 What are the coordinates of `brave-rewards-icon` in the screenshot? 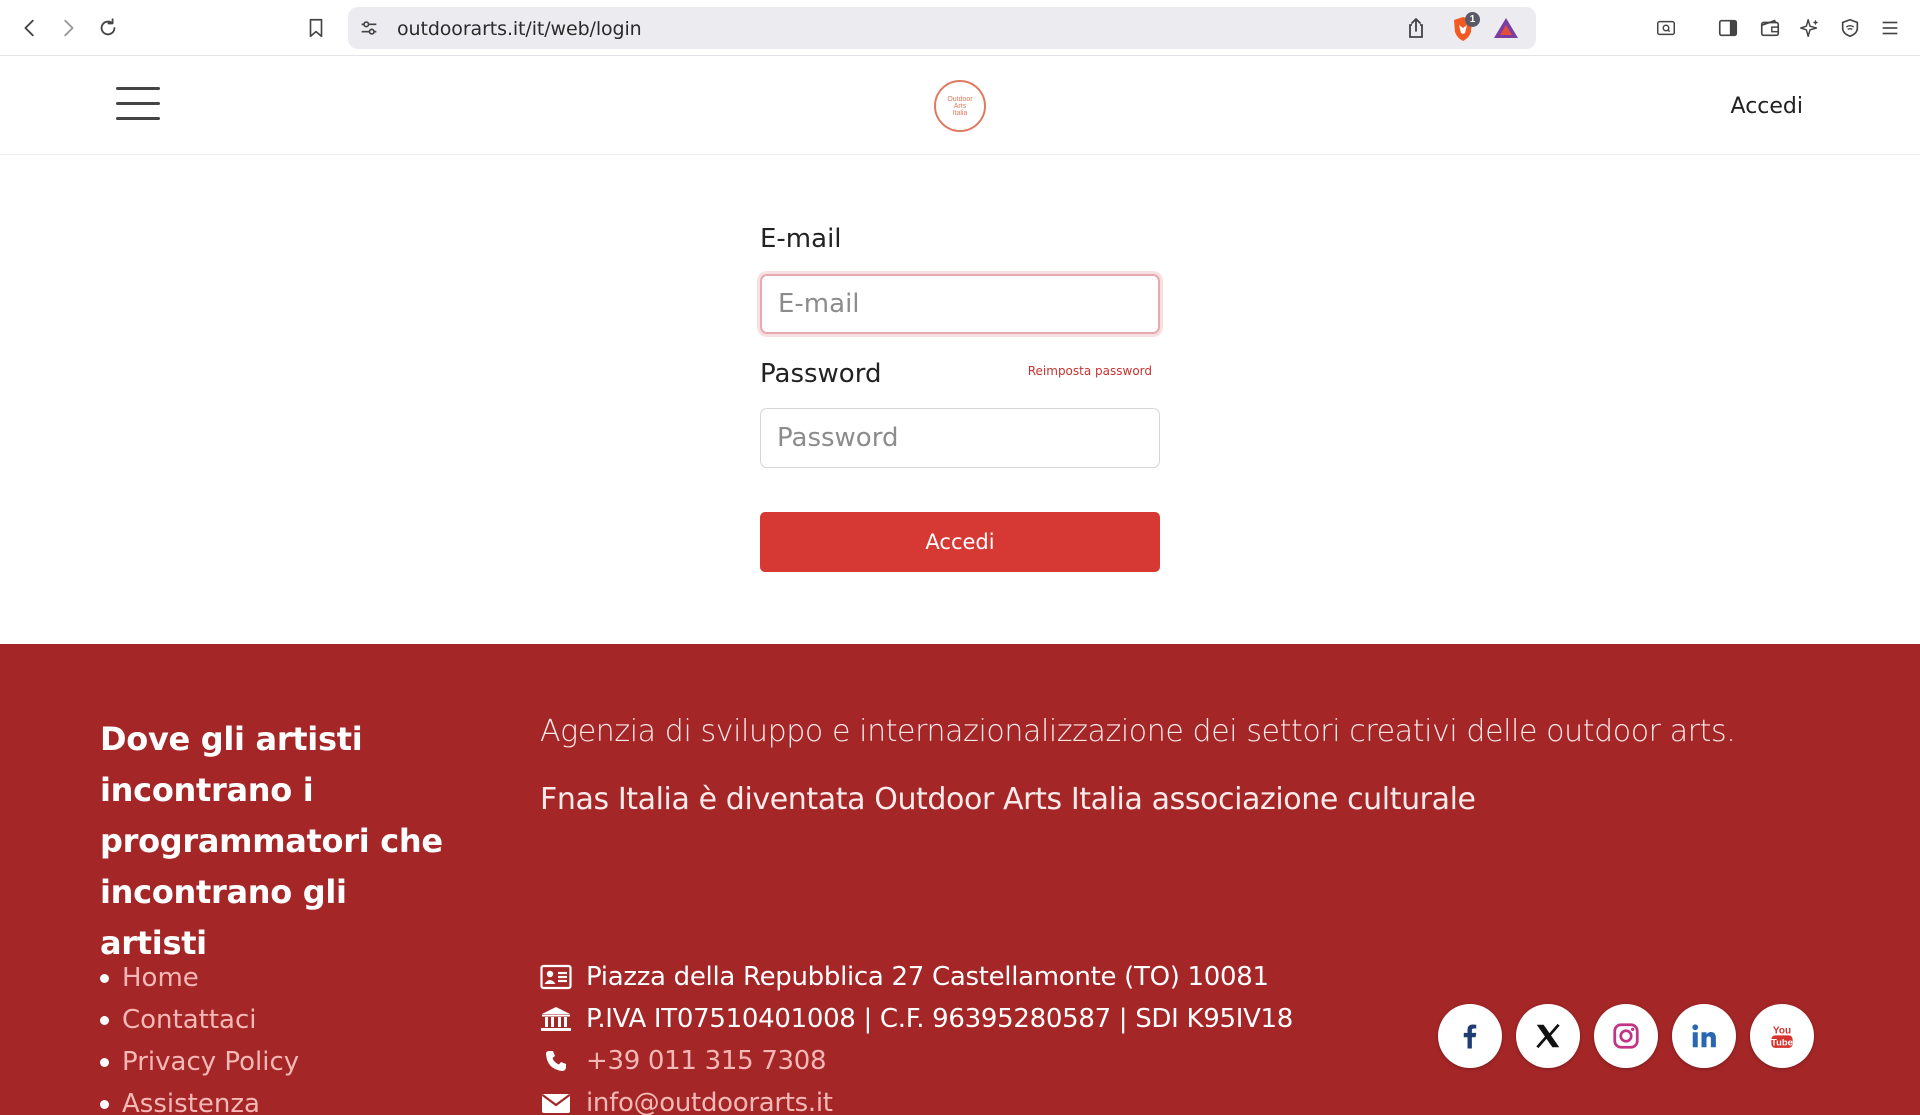 It's located at (1506, 28).